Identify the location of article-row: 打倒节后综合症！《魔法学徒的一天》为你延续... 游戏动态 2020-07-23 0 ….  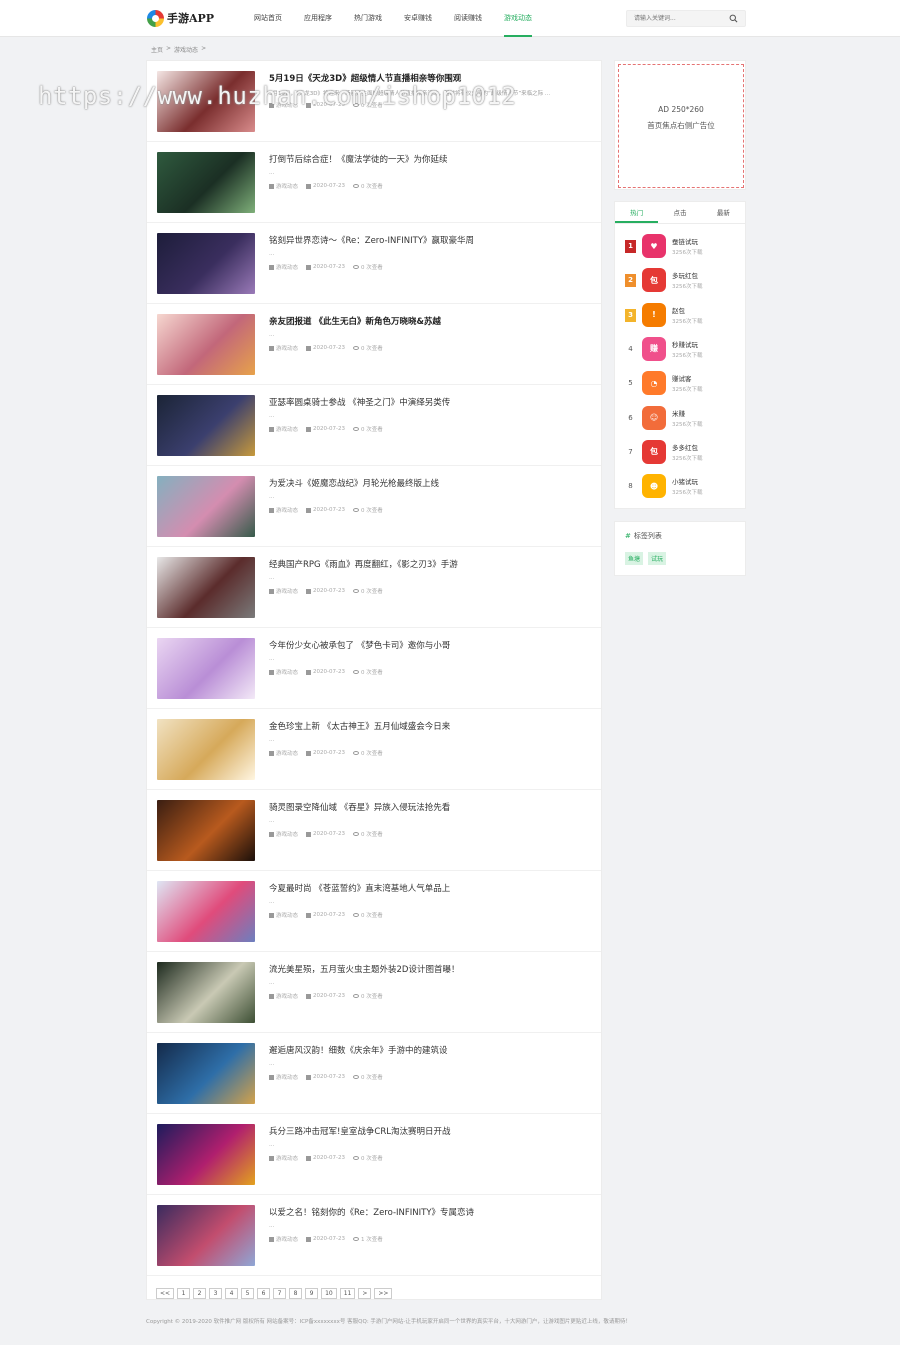
(374, 182).